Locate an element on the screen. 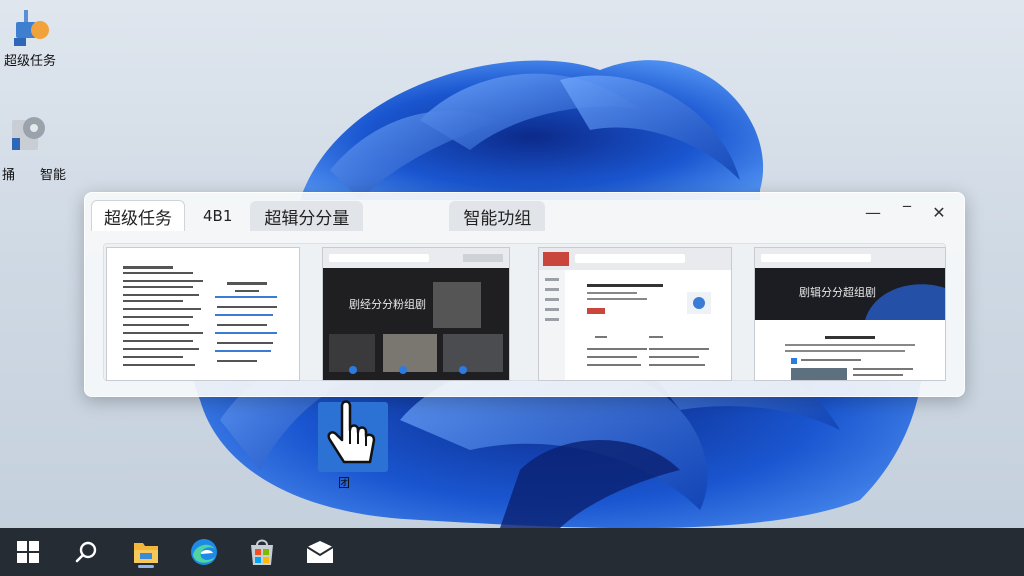 The height and width of the screenshot is (576, 1024). desktop-icon-label-right: 智能 is located at coordinates (53, 175).